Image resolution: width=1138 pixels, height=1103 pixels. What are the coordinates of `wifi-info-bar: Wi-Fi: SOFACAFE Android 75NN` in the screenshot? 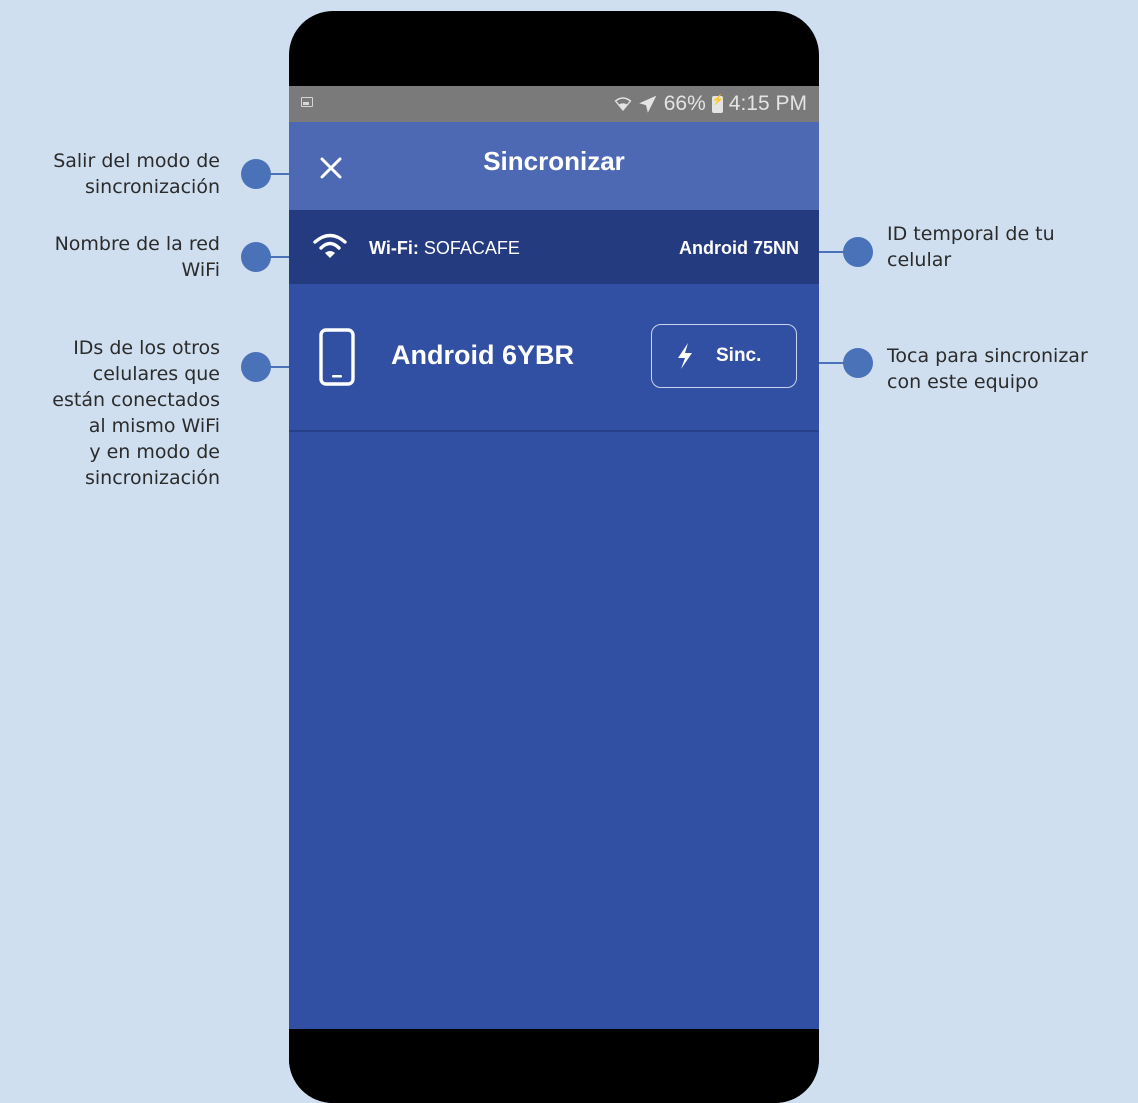 It's located at (554, 247).